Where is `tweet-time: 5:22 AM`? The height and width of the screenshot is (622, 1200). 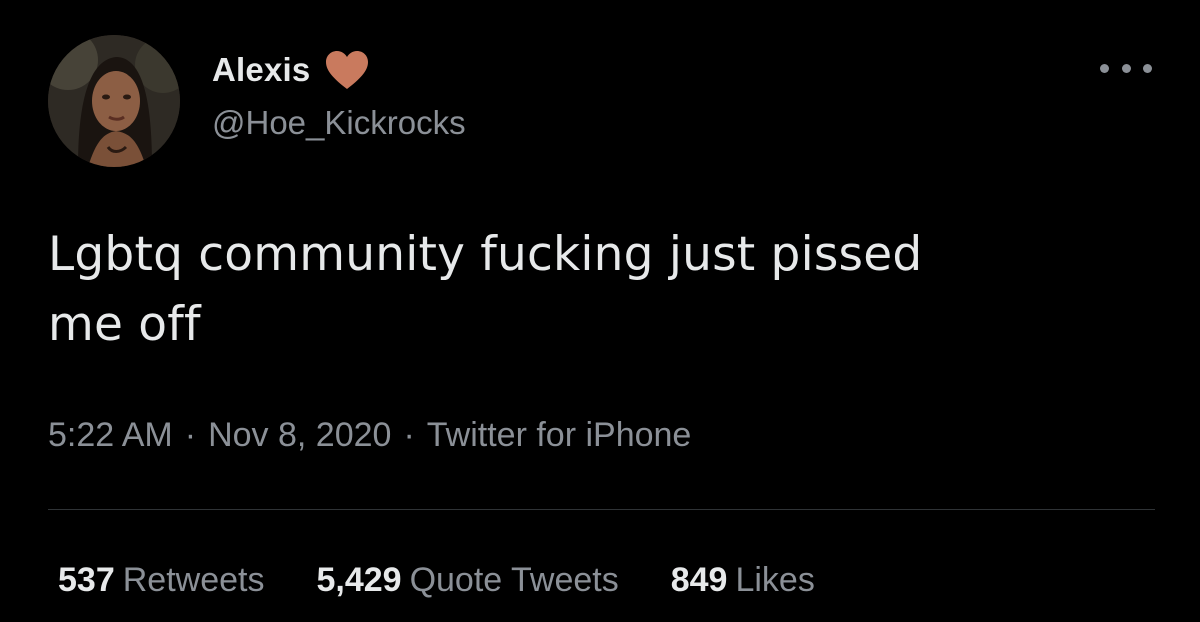
tweet-time: 5:22 AM is located at coordinates (110, 435).